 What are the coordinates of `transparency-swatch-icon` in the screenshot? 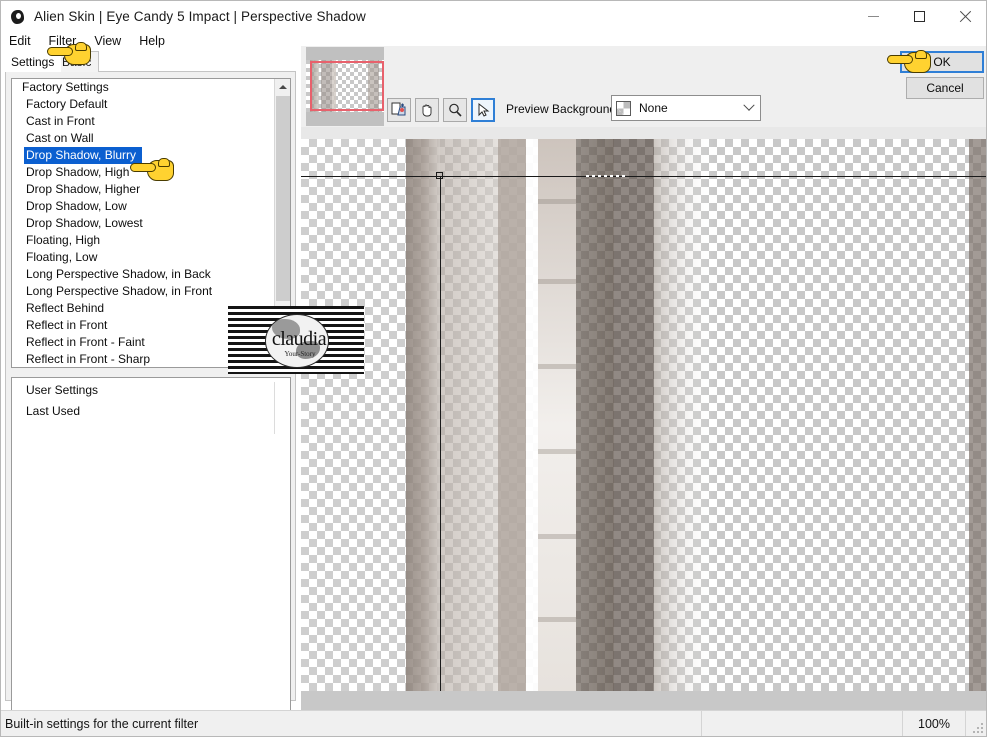 It's located at (623, 108).